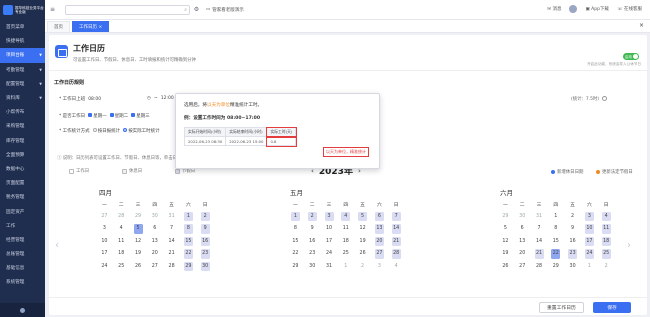  What do you see at coordinates (629, 245) in the screenshot?
I see `next-months-arrow: ›` at bounding box center [629, 245].